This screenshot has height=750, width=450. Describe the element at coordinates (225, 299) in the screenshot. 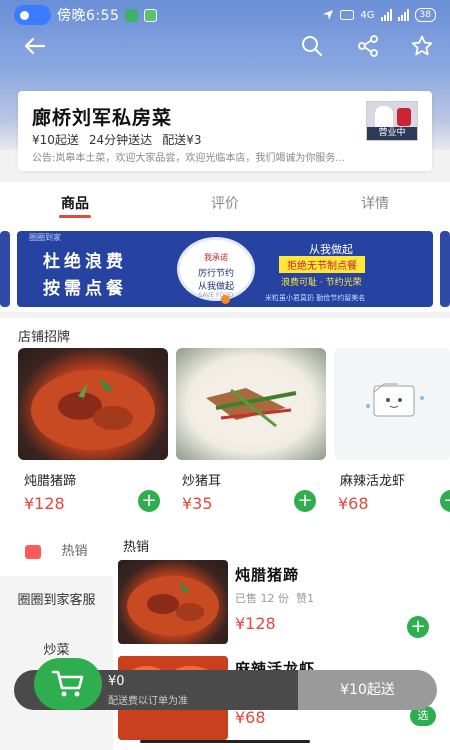

I see `carousel-indicator` at that location.